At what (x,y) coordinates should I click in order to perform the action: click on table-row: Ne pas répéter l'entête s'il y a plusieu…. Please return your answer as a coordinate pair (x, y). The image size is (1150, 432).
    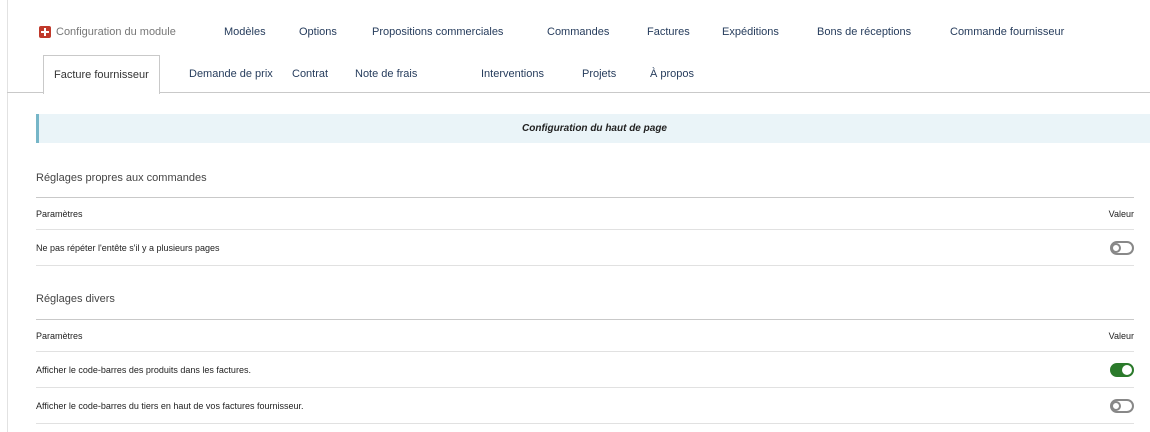
    Looking at the image, I should click on (585, 248).